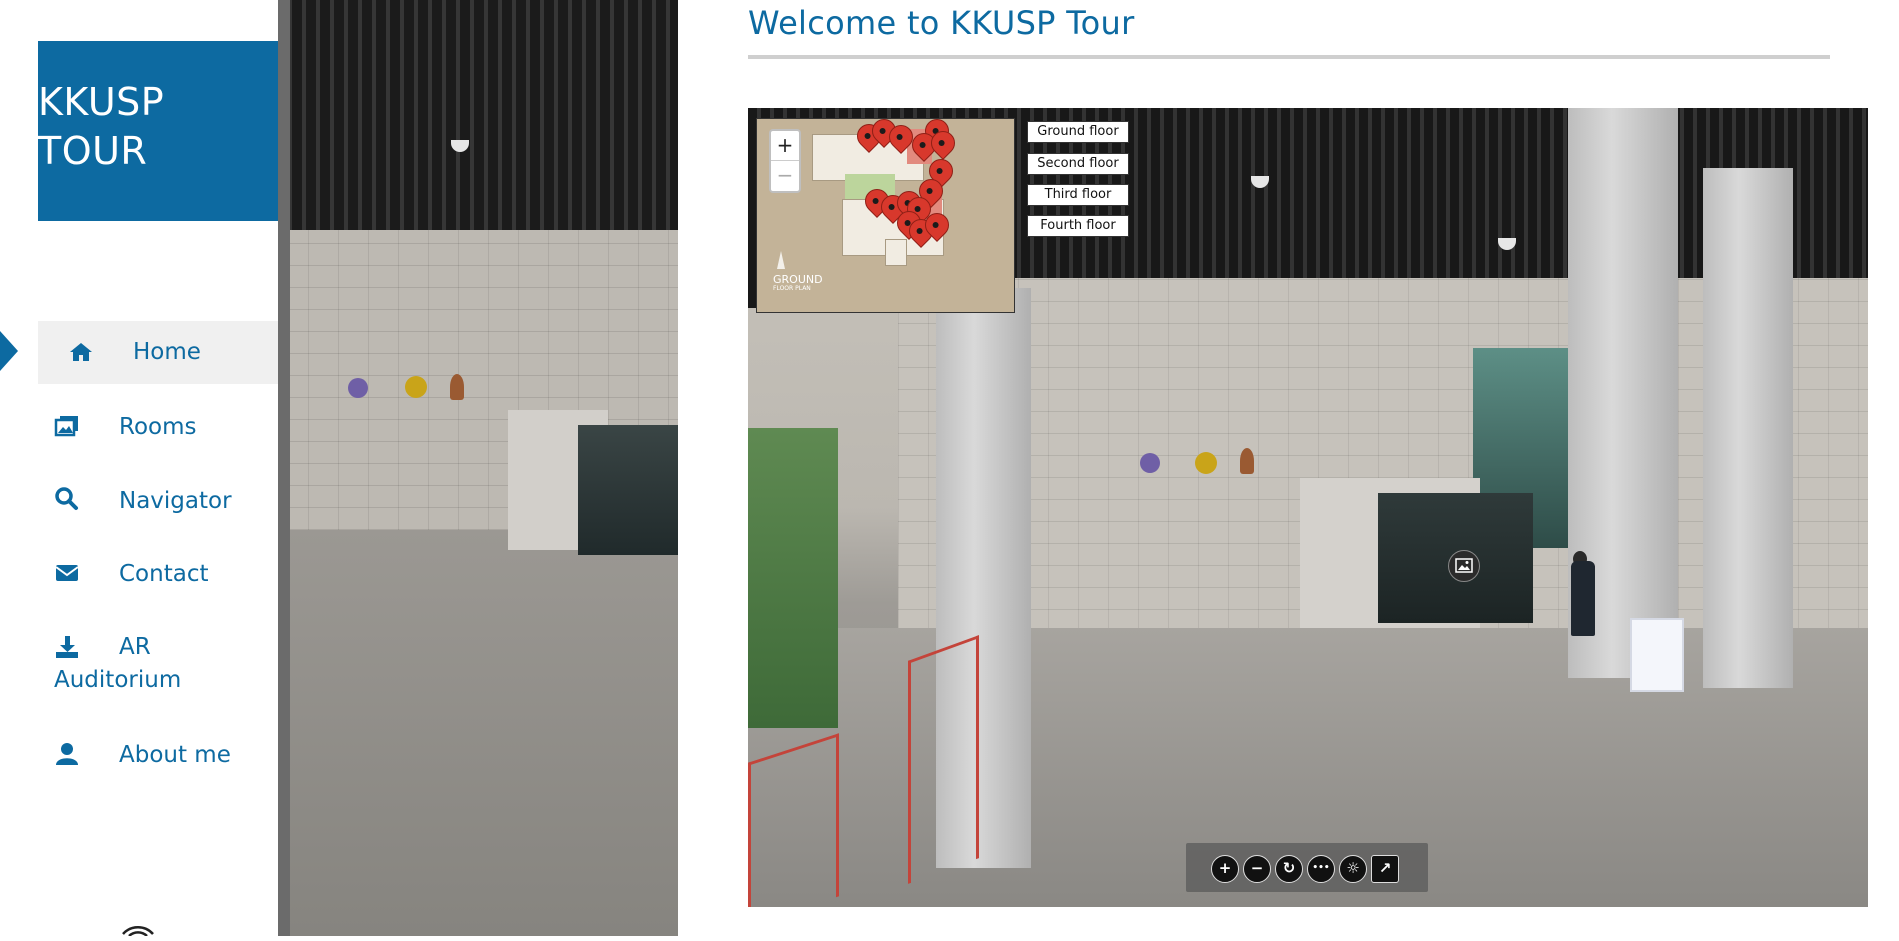 The width and height of the screenshot is (1899, 941). Describe the element at coordinates (1464, 566) in the screenshot. I see `image-hotspot-icon` at that location.